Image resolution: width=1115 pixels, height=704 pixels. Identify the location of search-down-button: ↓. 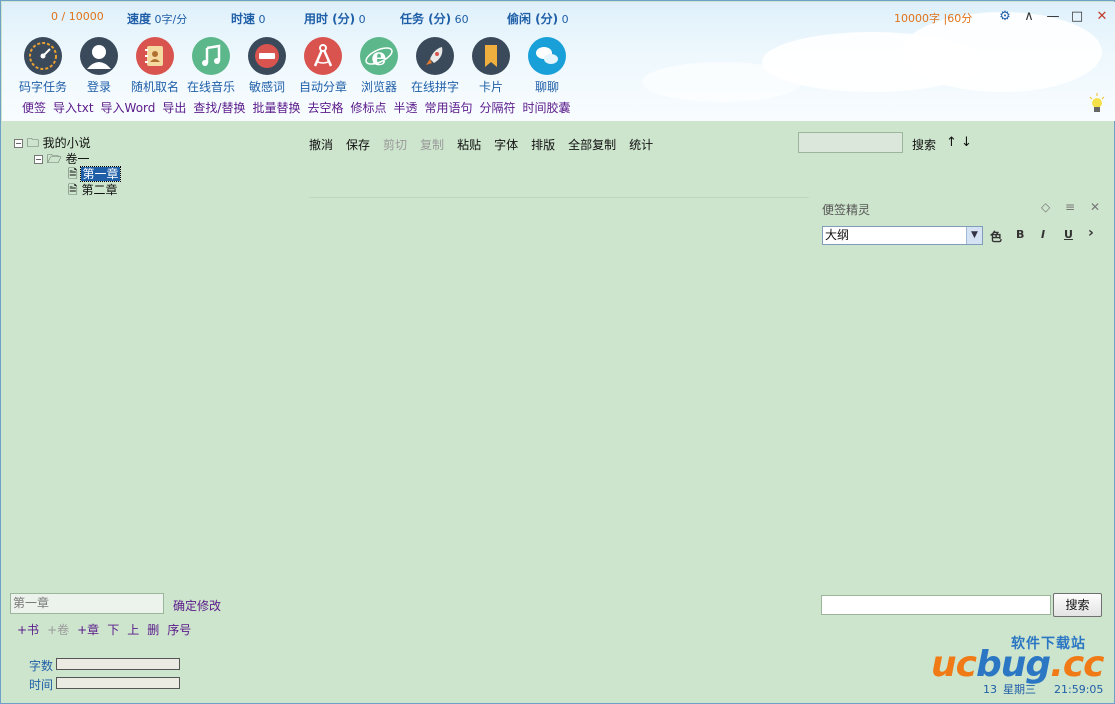
(966, 142).